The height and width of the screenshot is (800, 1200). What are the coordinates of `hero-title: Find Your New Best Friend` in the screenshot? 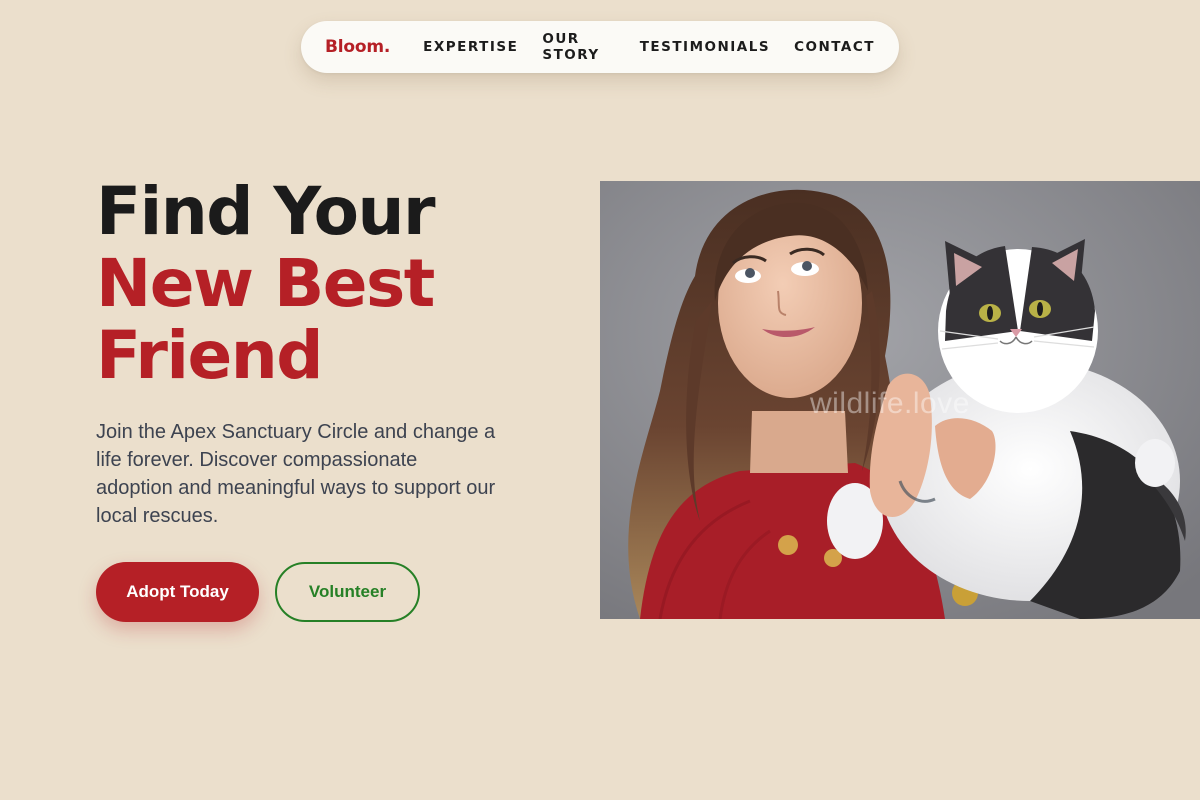 It's located at (266, 283).